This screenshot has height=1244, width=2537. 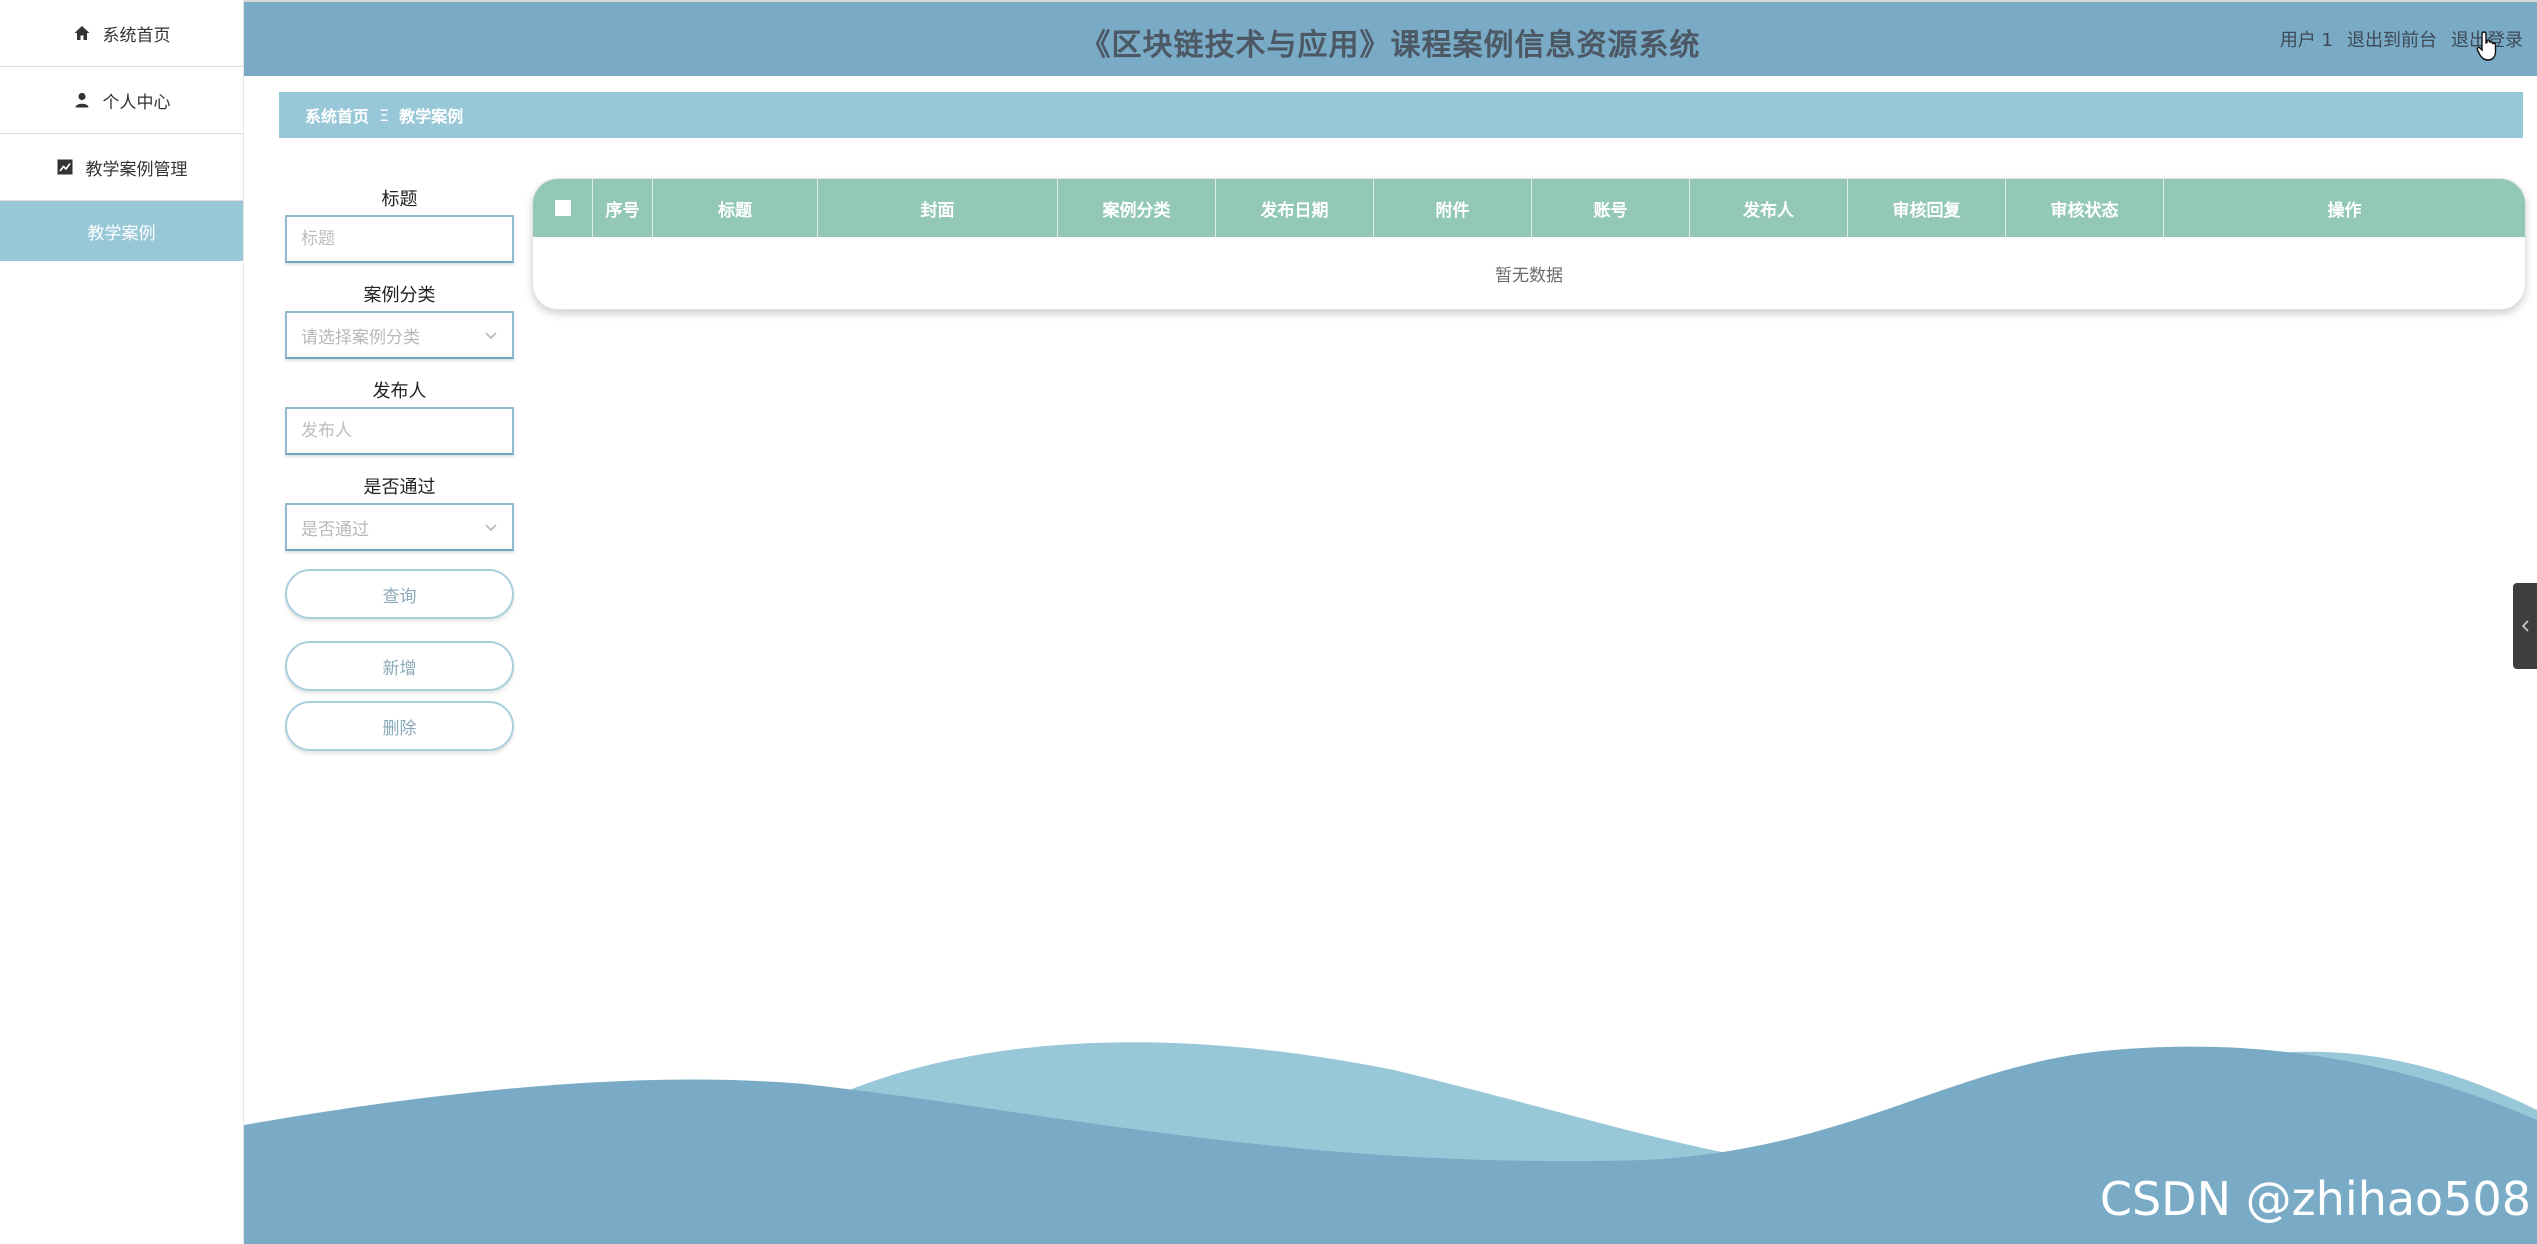 I want to click on column-header: 标题, so click(x=735, y=208).